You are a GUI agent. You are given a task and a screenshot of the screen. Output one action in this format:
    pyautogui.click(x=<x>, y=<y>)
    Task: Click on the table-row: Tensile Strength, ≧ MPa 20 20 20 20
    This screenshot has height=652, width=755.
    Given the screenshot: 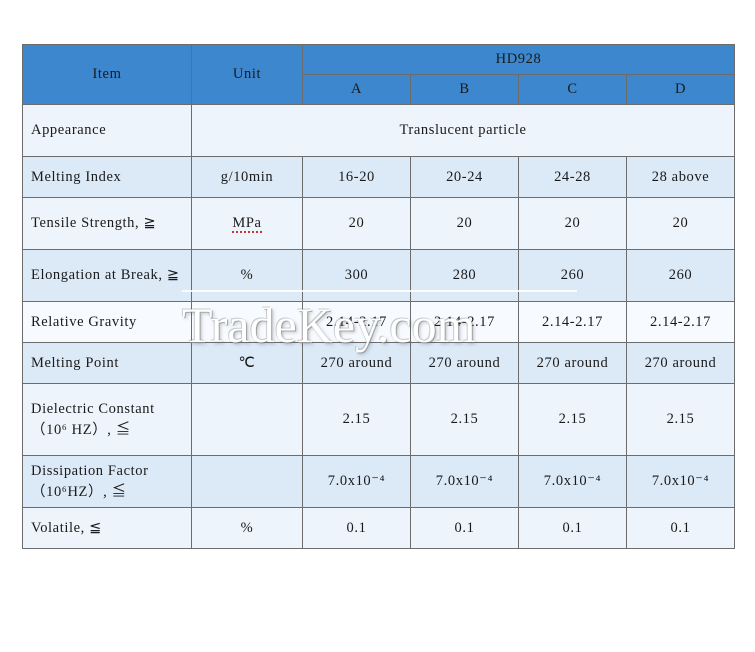 What is the action you would take?
    pyautogui.click(x=379, y=223)
    